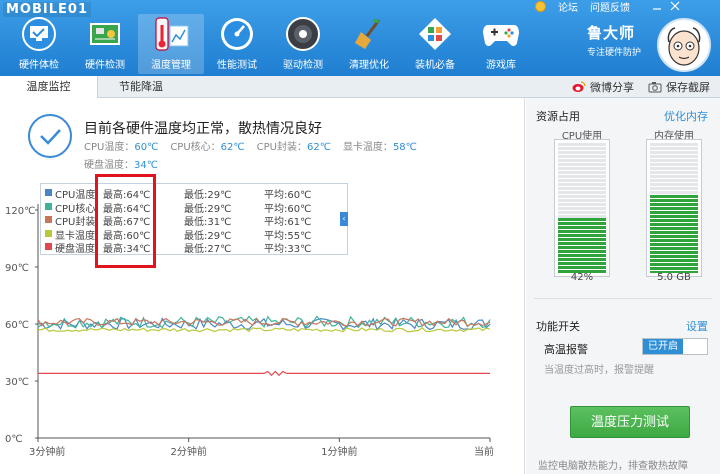  I want to click on tool-game-library: 游戏库, so click(501, 44).